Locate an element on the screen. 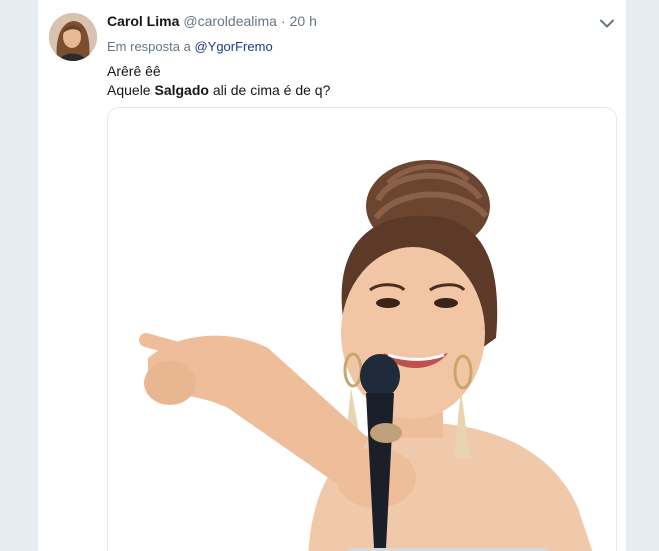  line2-bold: Salgado is located at coordinates (181, 90).